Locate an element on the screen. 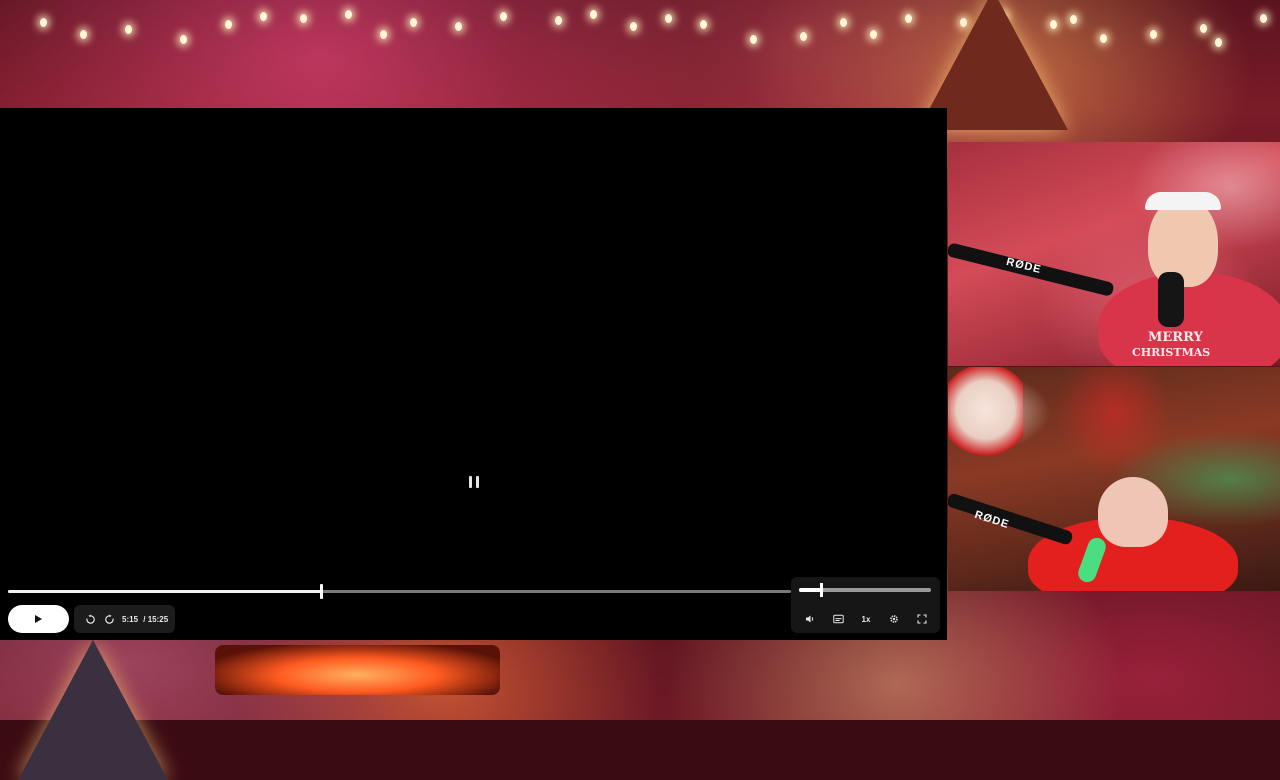  microphone is located at coordinates (1171, 299).